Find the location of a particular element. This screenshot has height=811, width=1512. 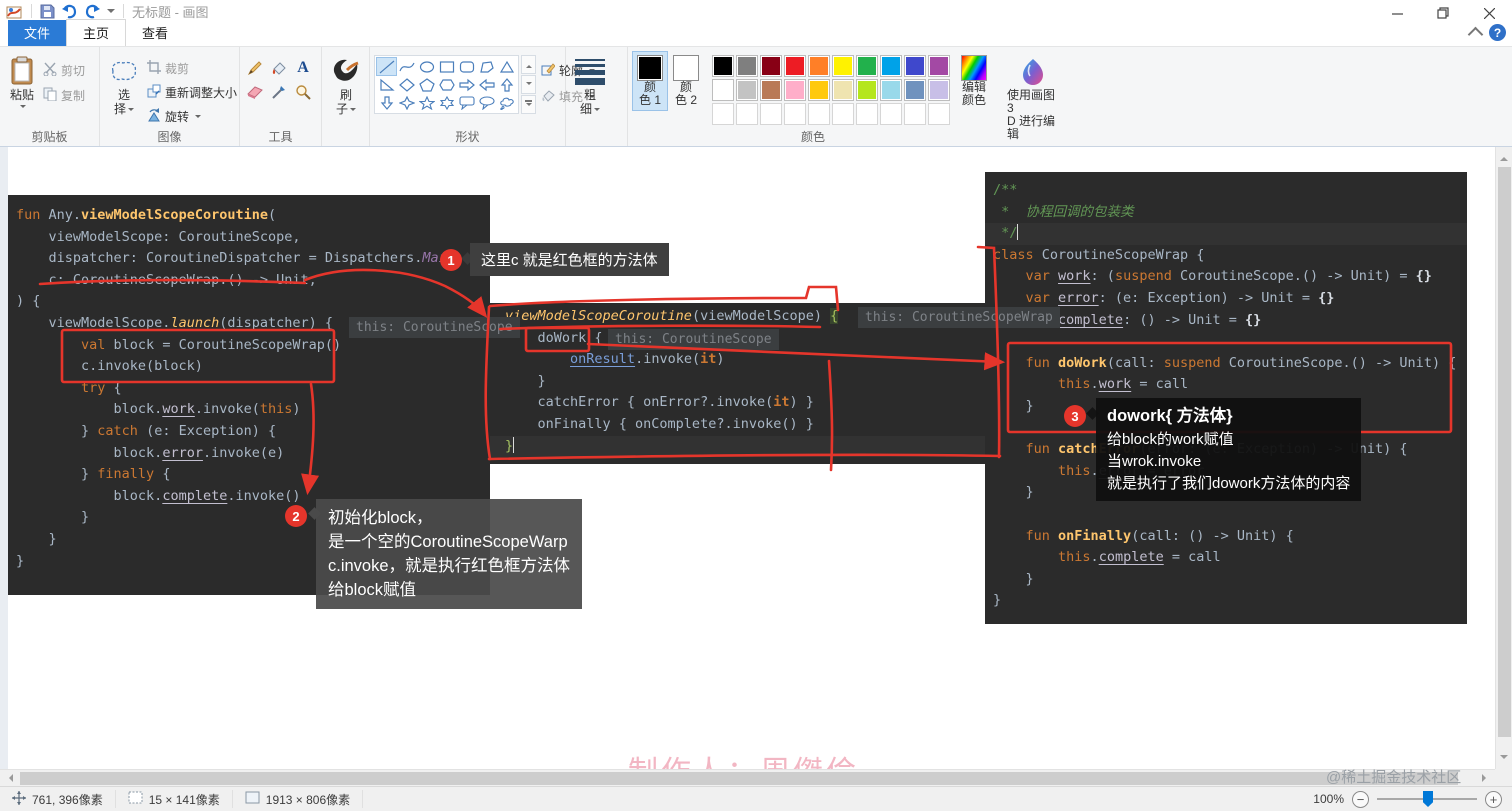

code-line: try { is located at coordinates (101, 387).